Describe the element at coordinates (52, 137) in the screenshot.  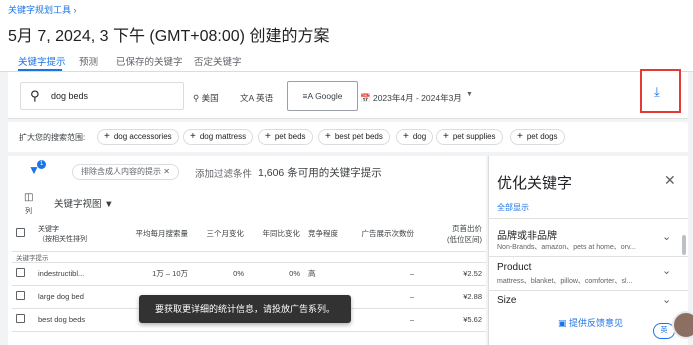
I see `expand-search-label: 扩大您的搜索范围:` at that location.